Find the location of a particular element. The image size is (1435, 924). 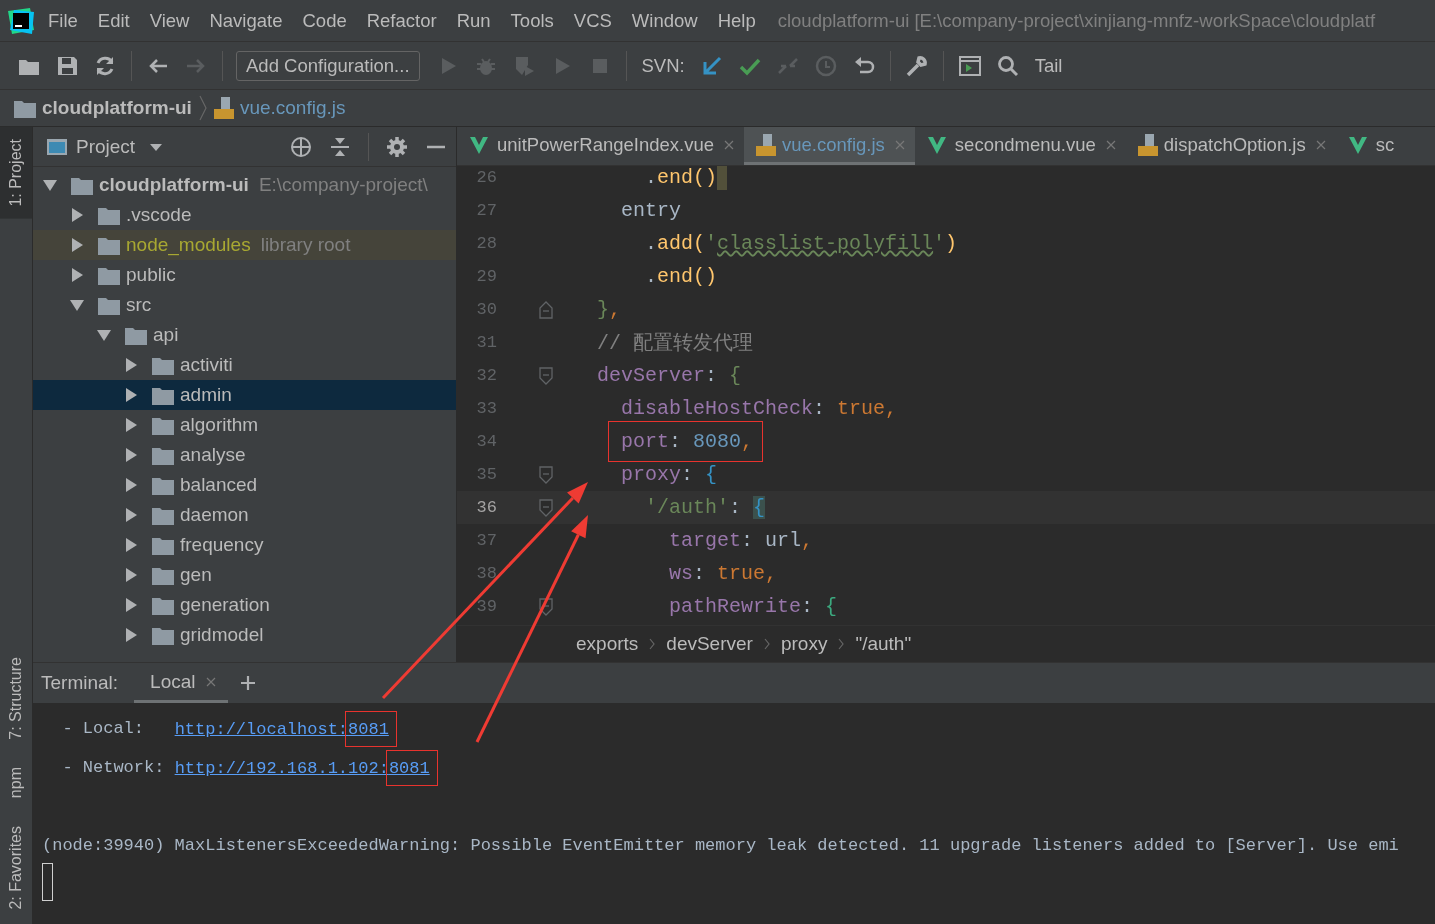

search-icon is located at coordinates (1007, 65).